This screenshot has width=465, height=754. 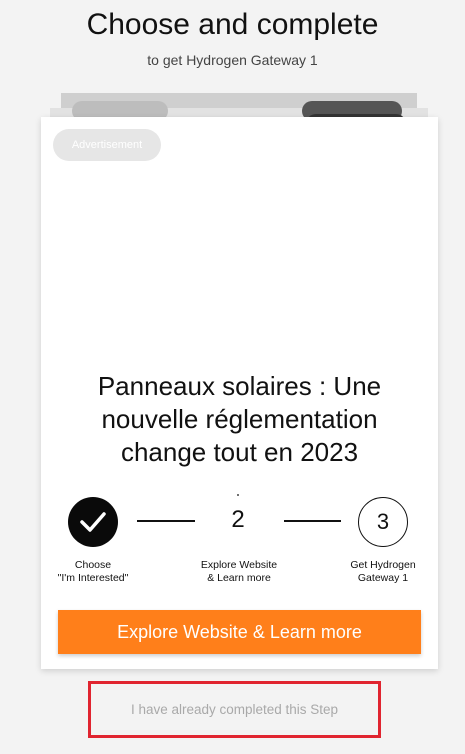 What do you see at coordinates (239, 565) in the screenshot?
I see `step-2-label-line1: Explore Website` at bounding box center [239, 565].